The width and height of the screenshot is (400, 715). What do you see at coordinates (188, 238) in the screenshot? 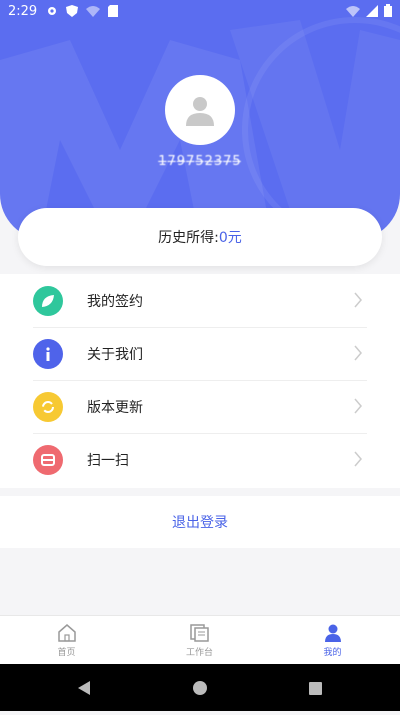
I see `earnings-label: 历史所得:` at bounding box center [188, 238].